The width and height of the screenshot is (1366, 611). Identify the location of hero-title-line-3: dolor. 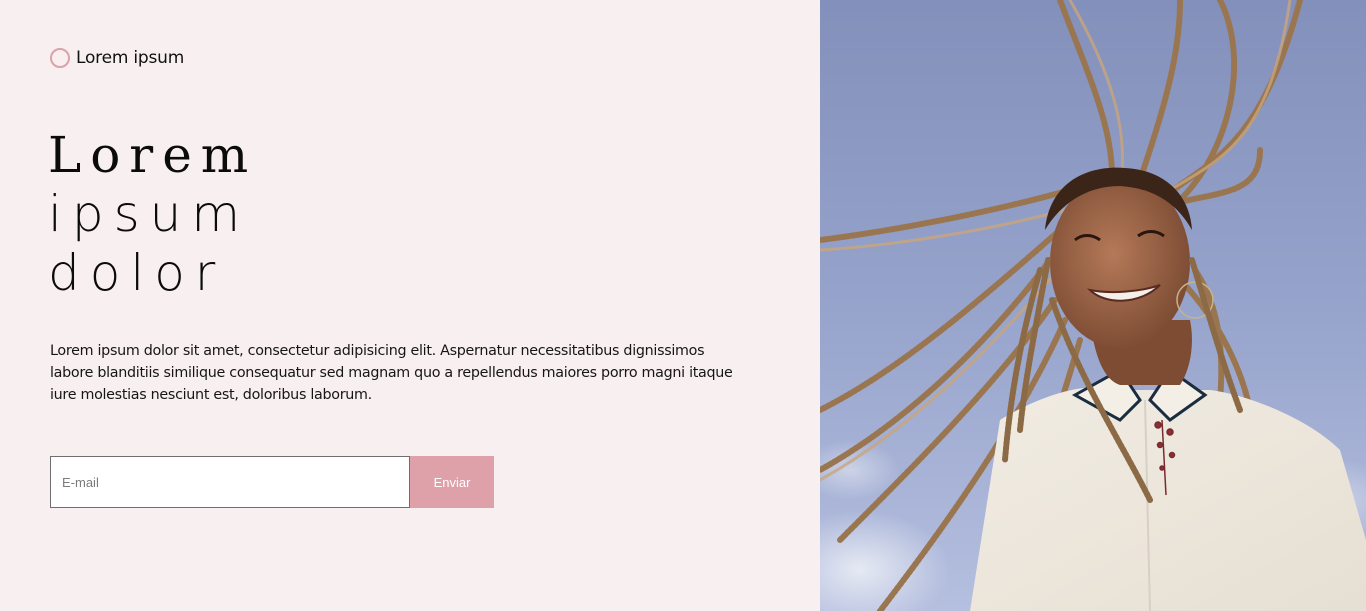
(137, 273).